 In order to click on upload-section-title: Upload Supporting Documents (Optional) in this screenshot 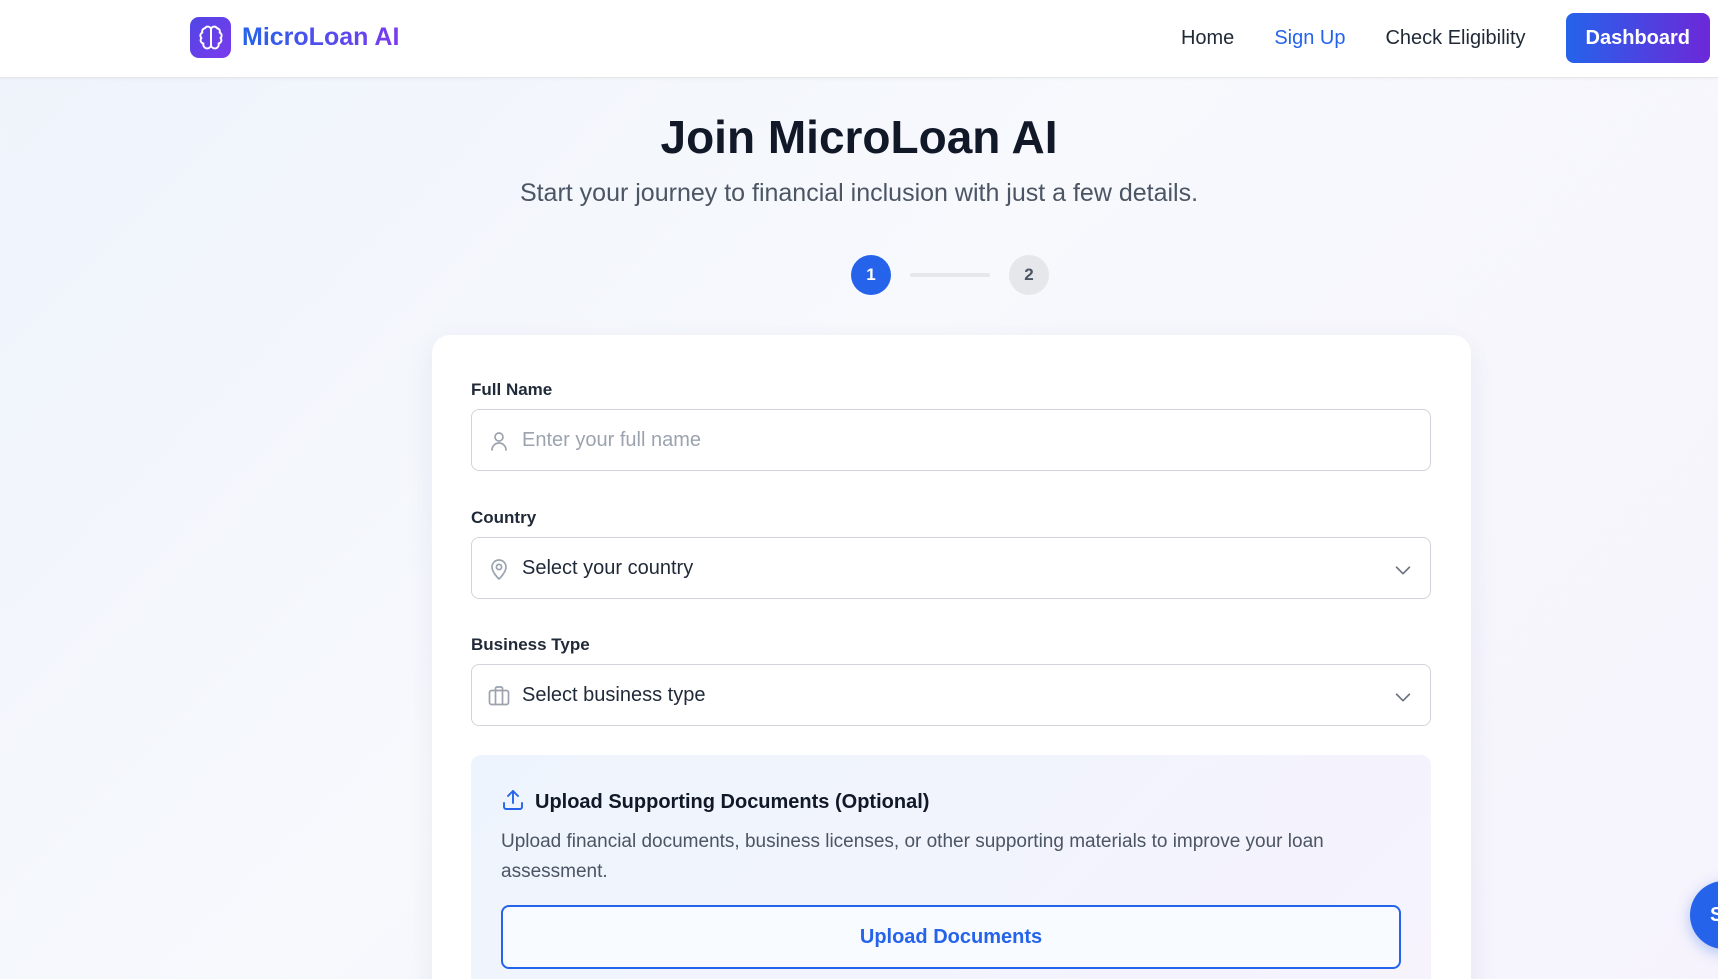, I will do `click(732, 802)`.